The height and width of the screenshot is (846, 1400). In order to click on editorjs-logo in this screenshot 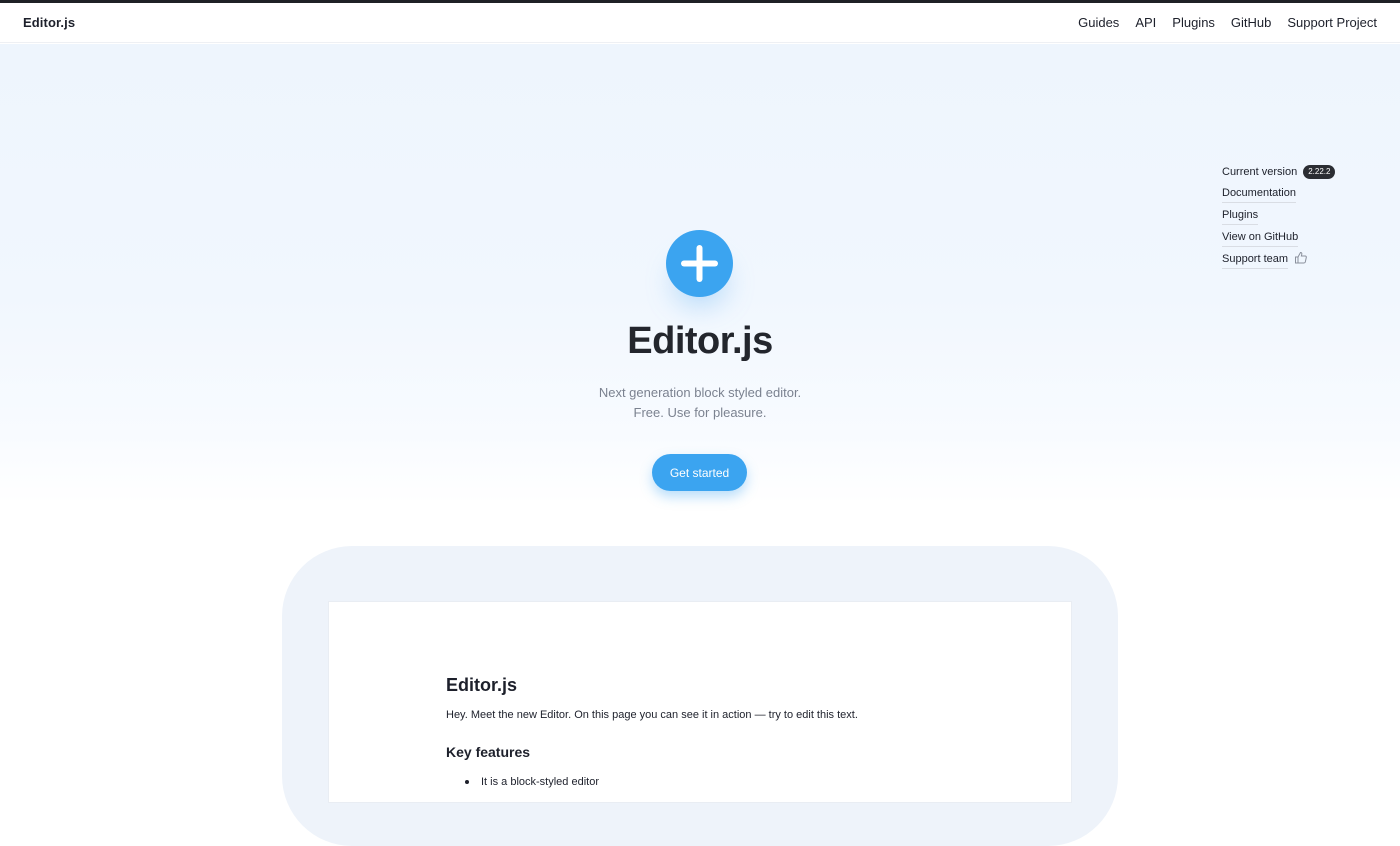, I will do `click(699, 267)`.